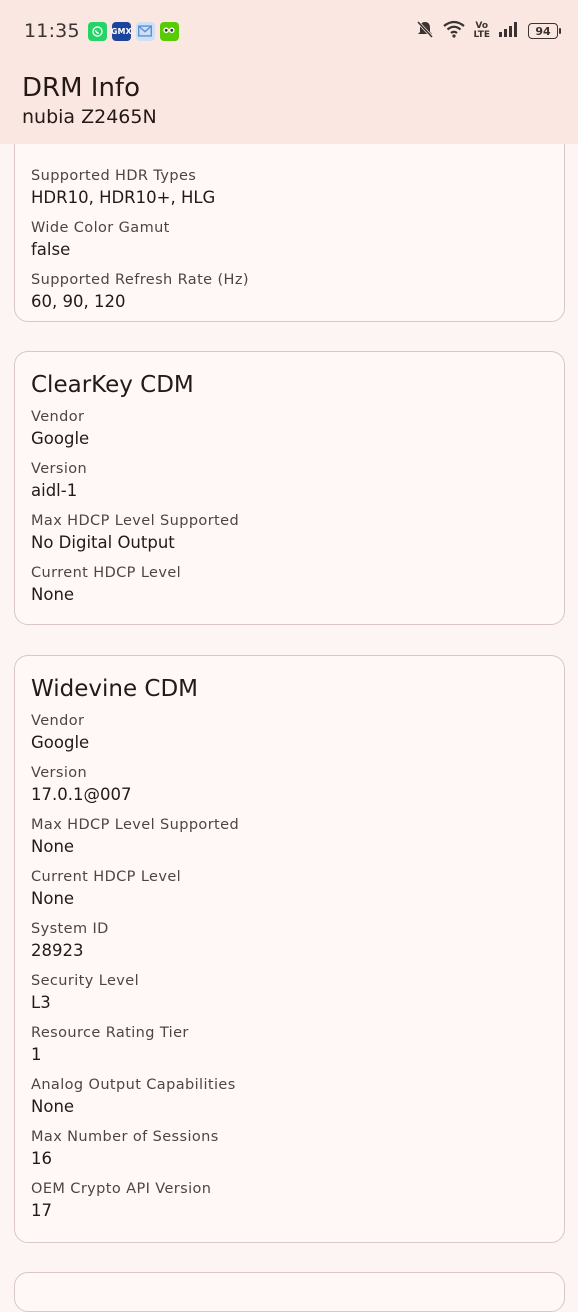 The width and height of the screenshot is (578, 1312). I want to click on field-refresh-rate: Supported Refresh Rate (Hz) 60, 90, 120, so click(289, 291).